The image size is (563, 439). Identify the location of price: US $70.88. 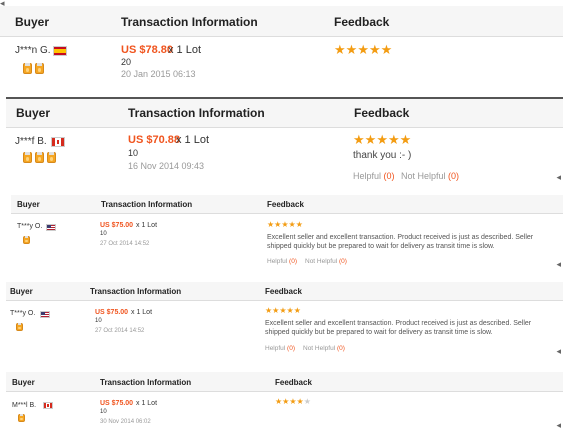
(154, 140).